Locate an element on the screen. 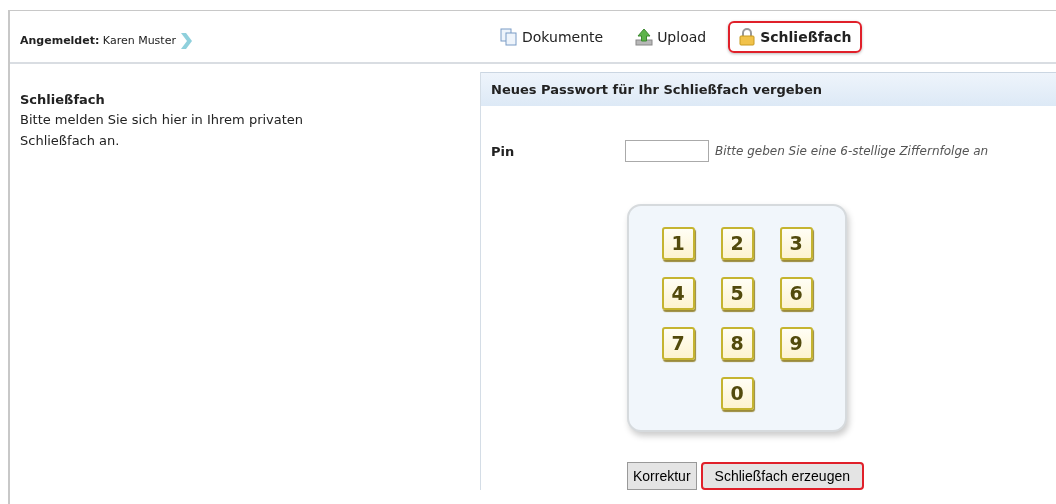  keypad-key: 5 is located at coordinates (737, 293).